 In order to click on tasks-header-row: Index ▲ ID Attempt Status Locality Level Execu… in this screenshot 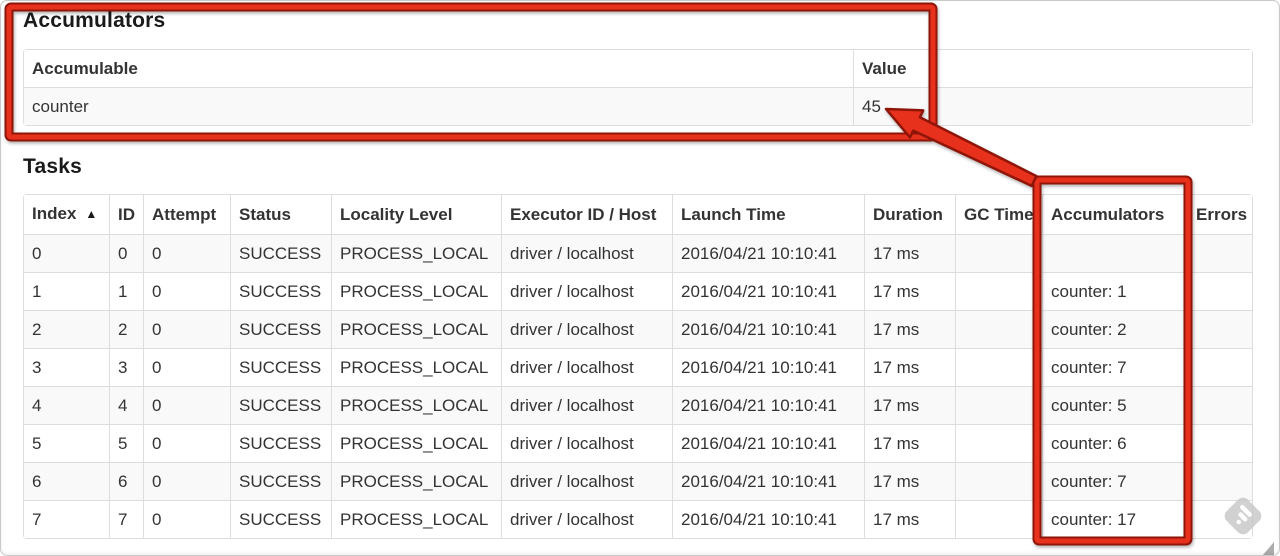, I will do `click(638, 214)`.